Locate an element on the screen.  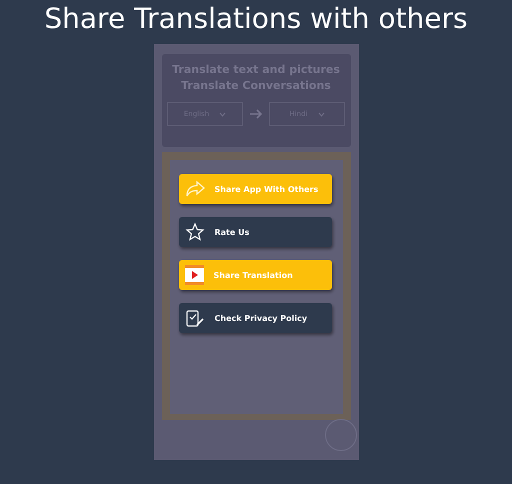
floating-button is located at coordinates (340, 435).